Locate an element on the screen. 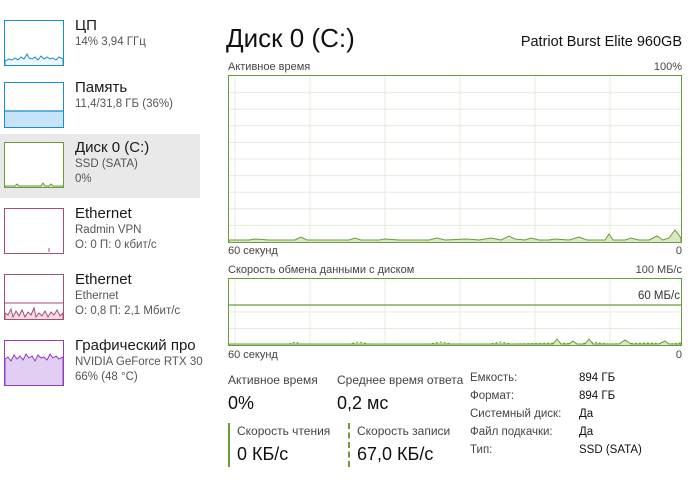 This screenshot has width=698, height=482. write-speed-label: Скорость записи is located at coordinates (404, 431).